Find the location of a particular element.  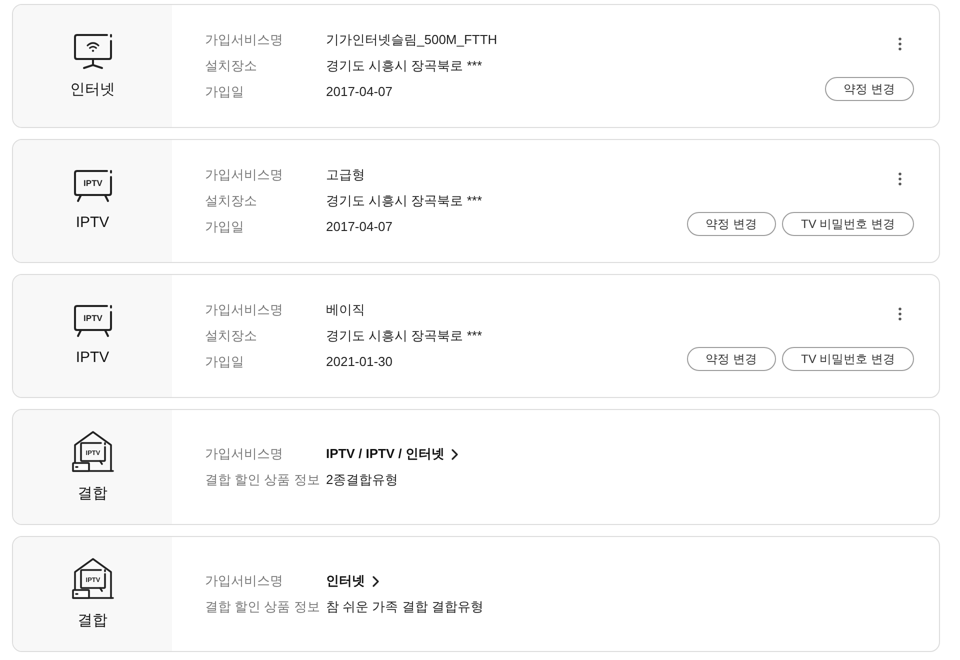

field-value: 베이직 is located at coordinates (345, 310).